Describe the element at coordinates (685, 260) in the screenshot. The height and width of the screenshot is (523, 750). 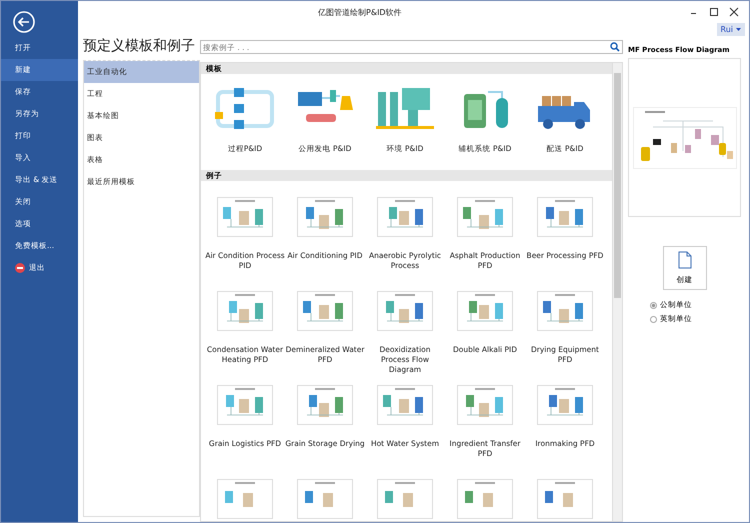
I see `document-icon` at that location.